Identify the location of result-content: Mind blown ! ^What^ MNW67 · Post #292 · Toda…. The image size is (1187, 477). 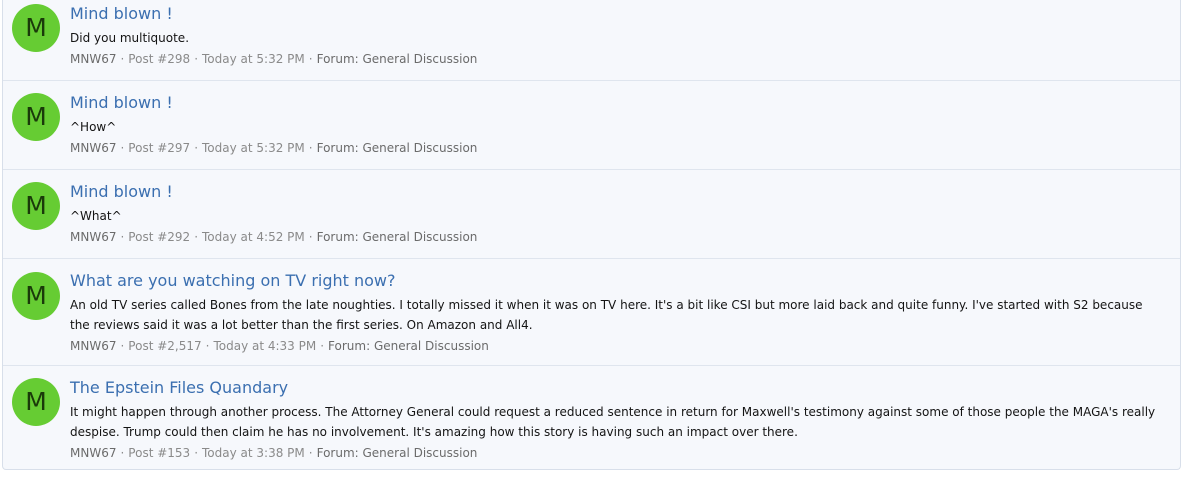
(615, 214).